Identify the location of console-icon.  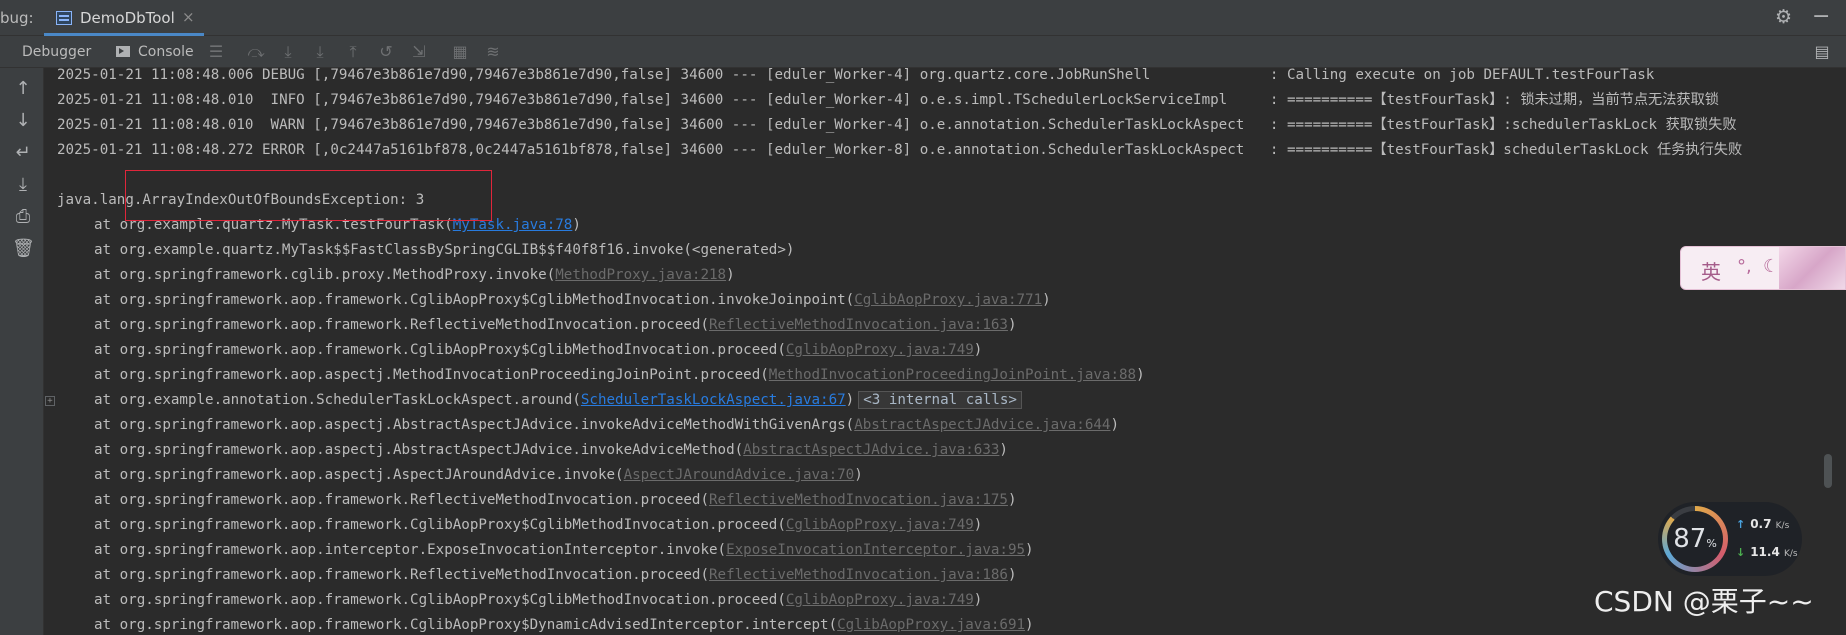
(123, 51).